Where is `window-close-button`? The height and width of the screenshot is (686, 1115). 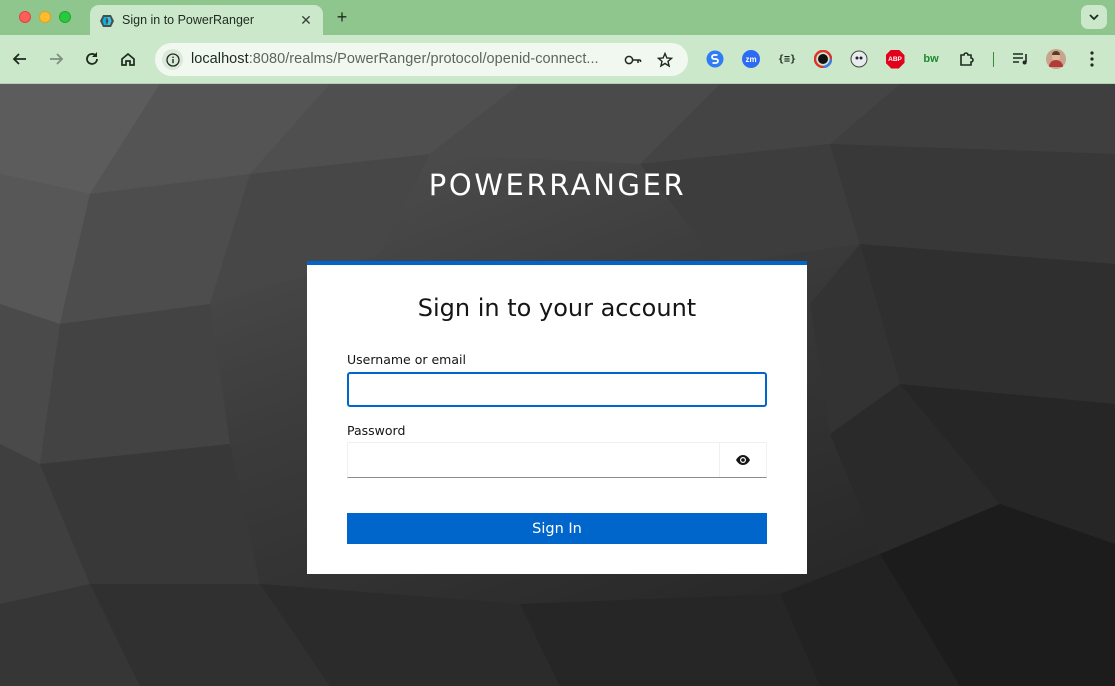 window-close-button is located at coordinates (25, 17).